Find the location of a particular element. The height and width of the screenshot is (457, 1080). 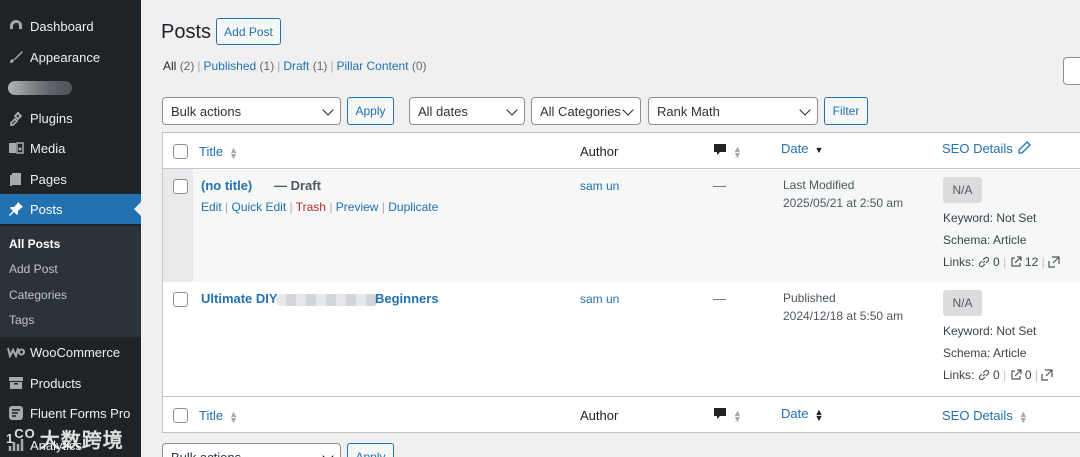

internal-links-count: 0 is located at coordinates (996, 262).